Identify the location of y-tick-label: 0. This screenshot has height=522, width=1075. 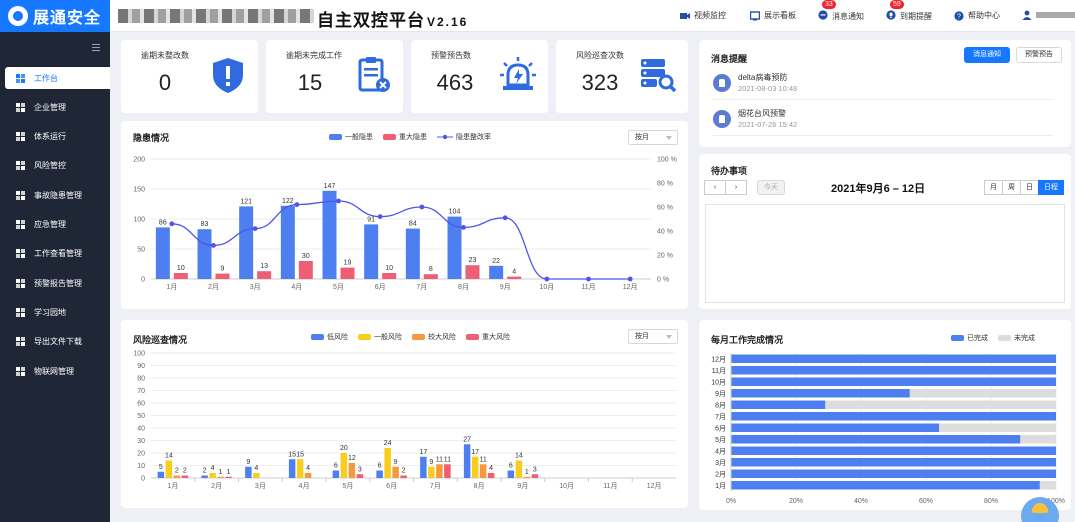
(143, 479).